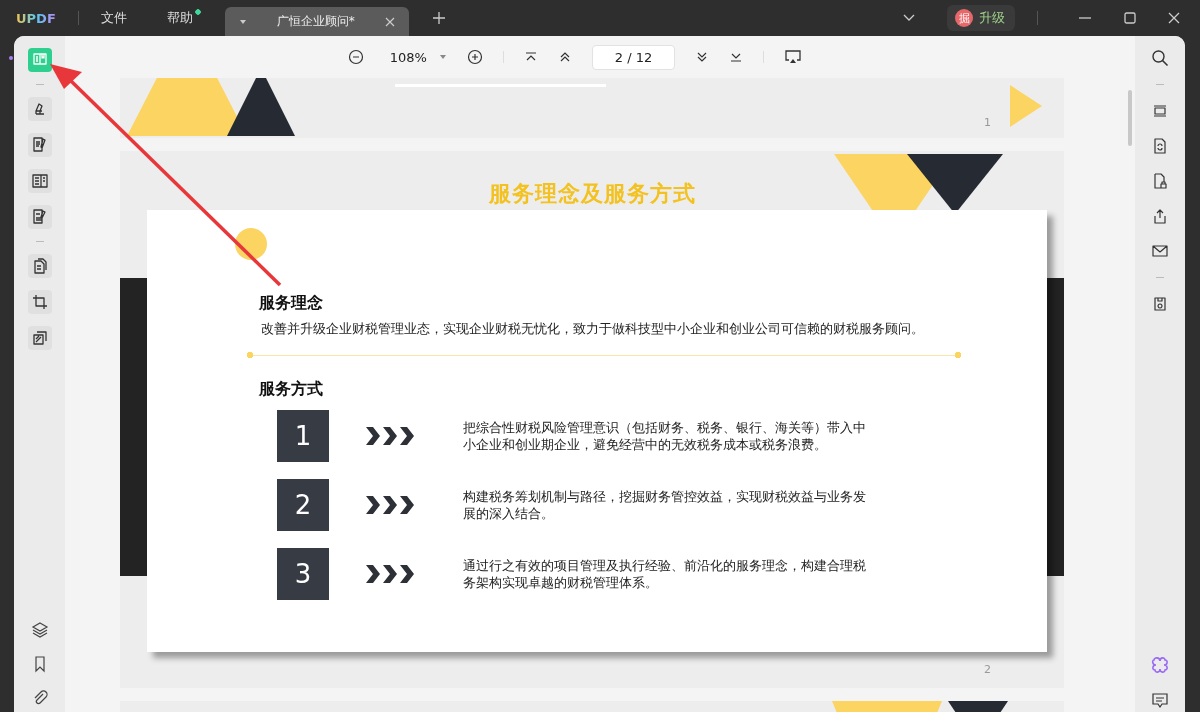 The image size is (1200, 712). Describe the element at coordinates (633, 57) in the screenshot. I see `page-number-field: 2 / 12` at that location.